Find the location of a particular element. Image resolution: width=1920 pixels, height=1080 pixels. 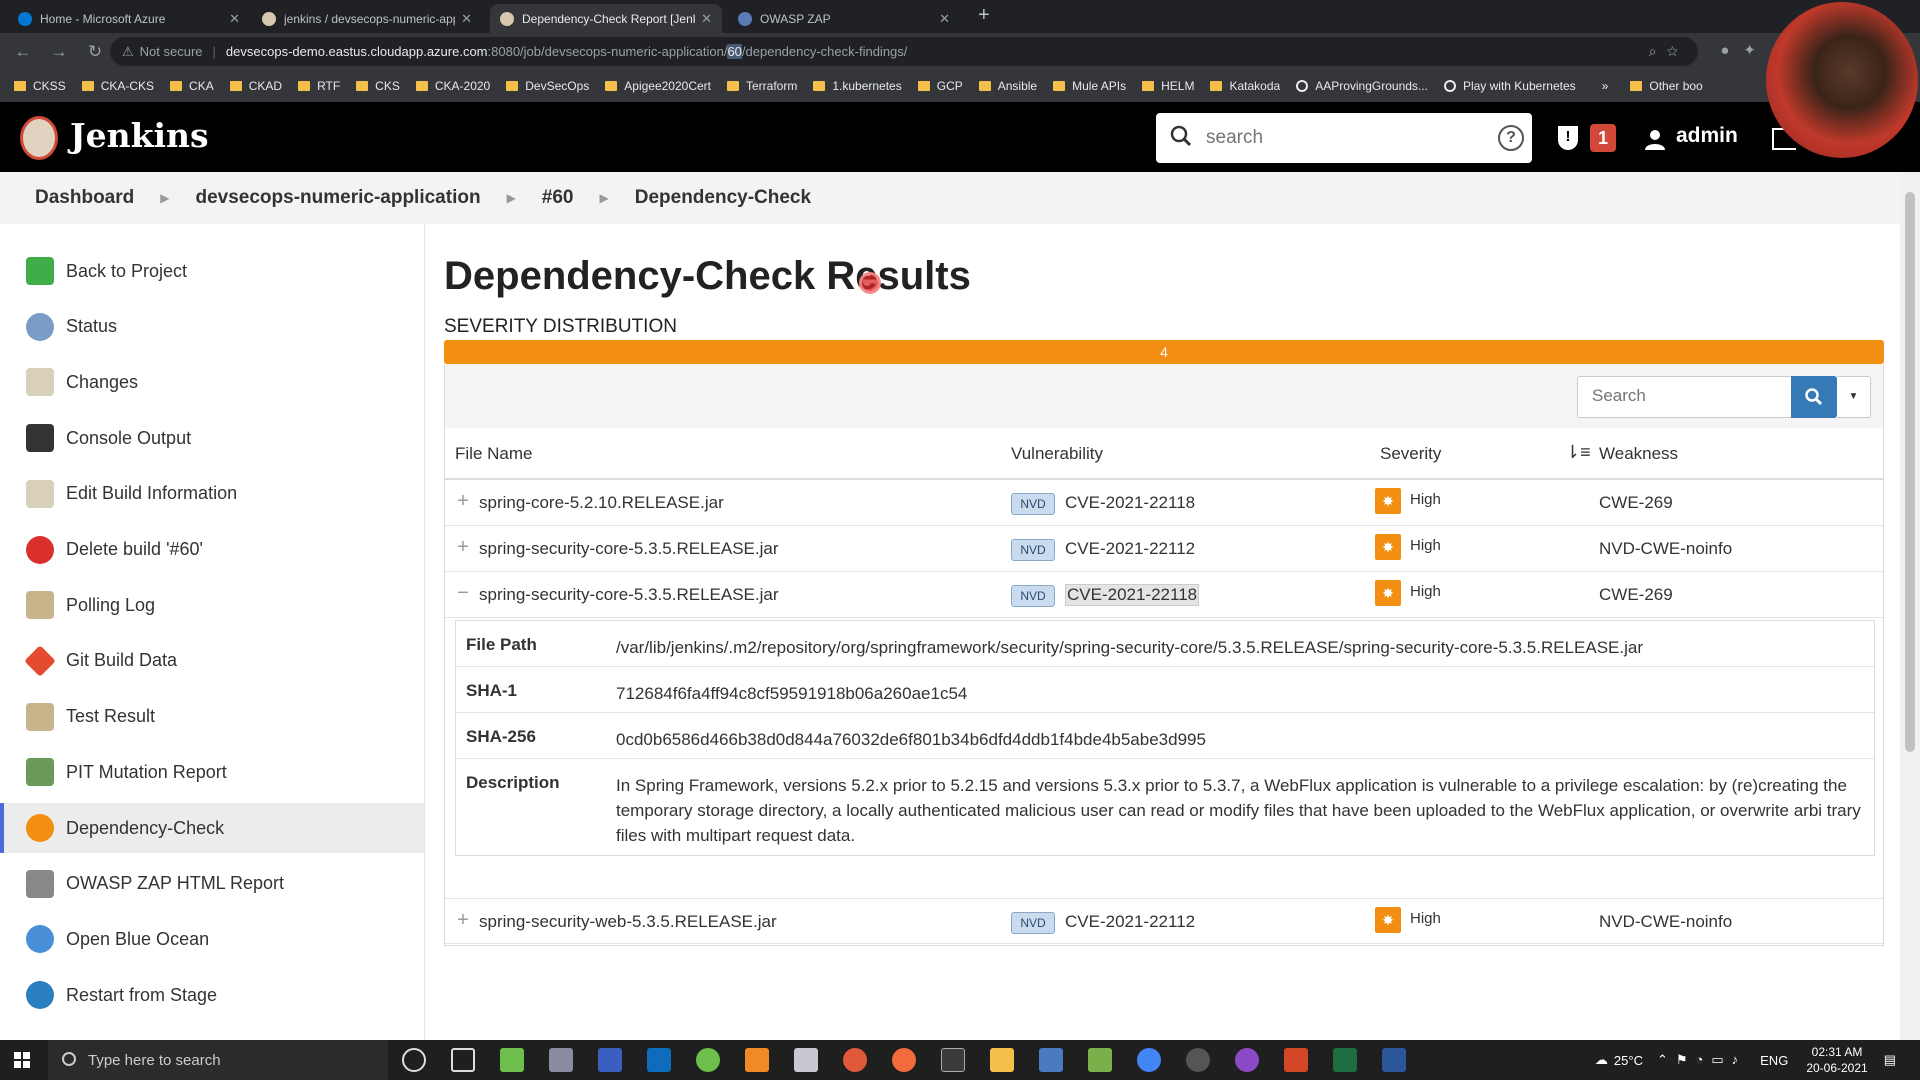

sidebar-item: Test Result is located at coordinates (212, 717).